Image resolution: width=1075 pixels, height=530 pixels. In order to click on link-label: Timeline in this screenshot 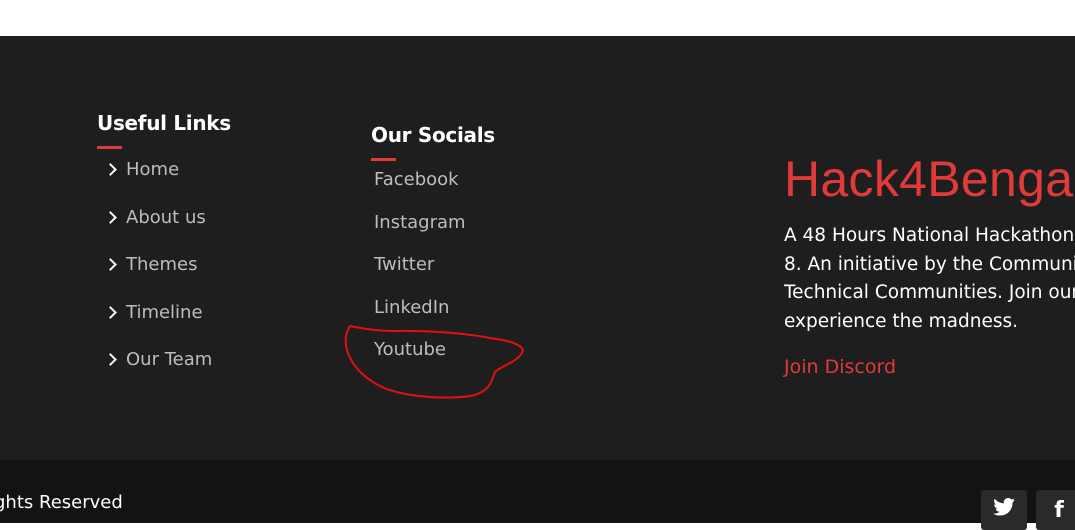, I will do `click(164, 312)`.